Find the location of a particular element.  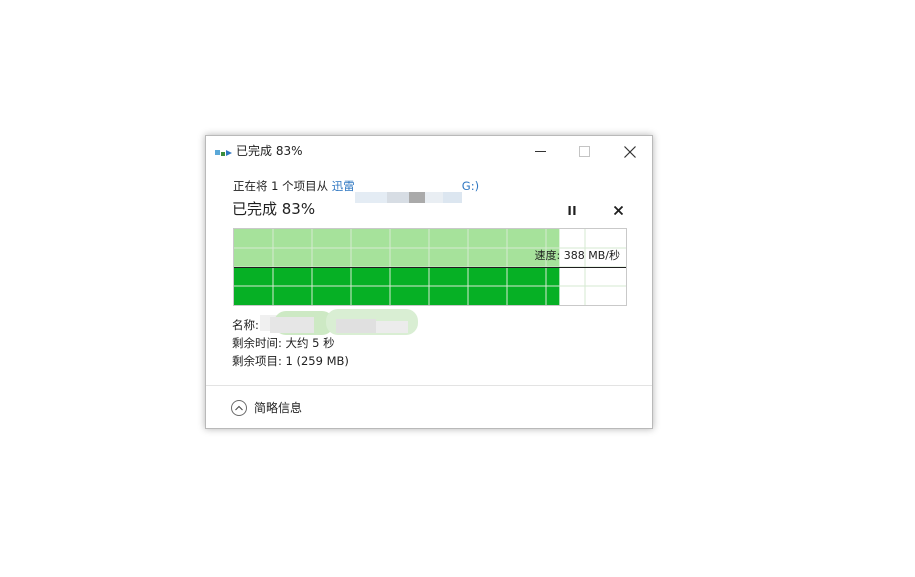

close-button is located at coordinates (630, 151).